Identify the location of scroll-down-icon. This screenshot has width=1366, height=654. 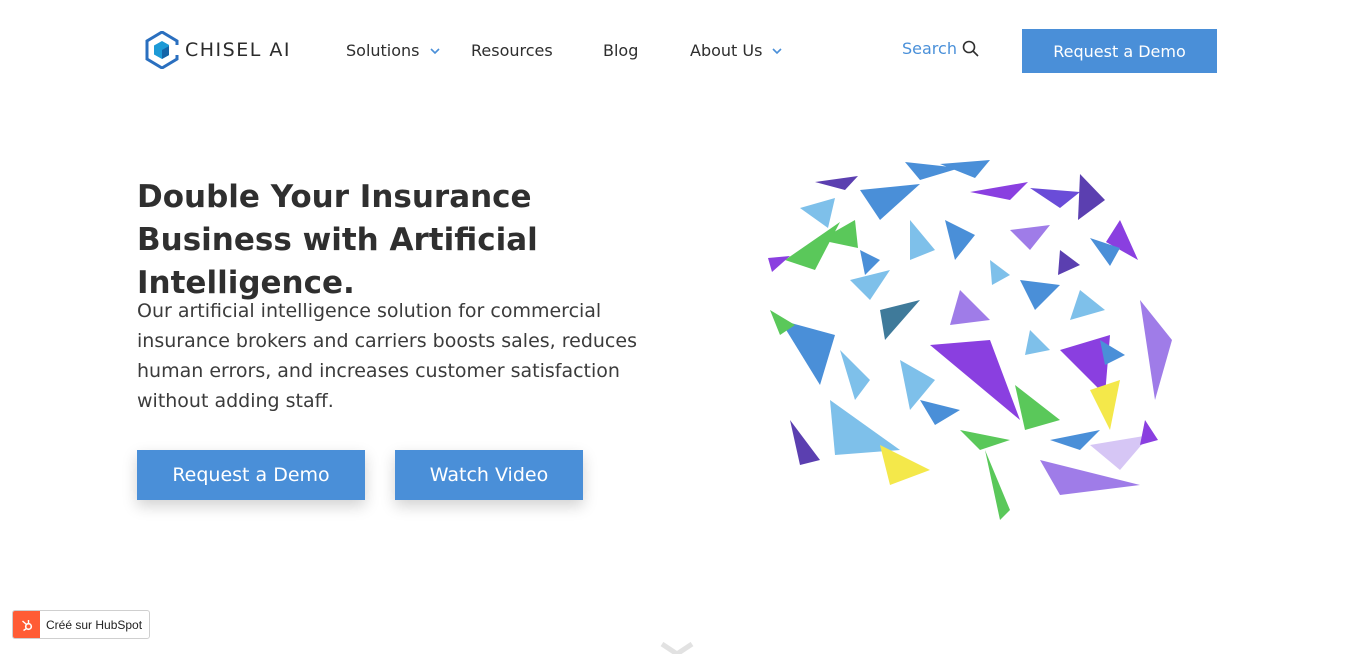
(677, 648).